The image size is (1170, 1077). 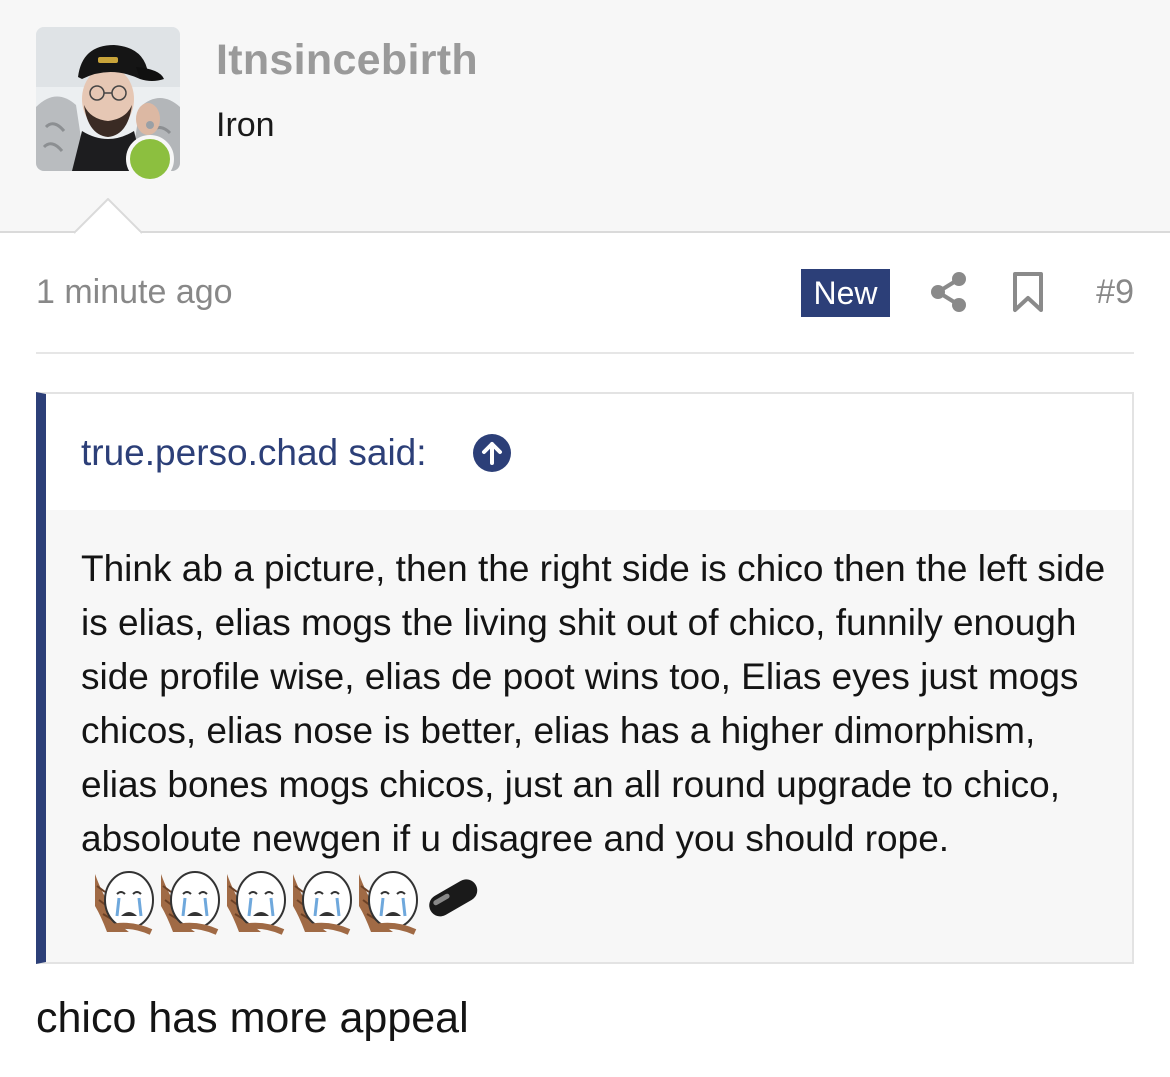 What do you see at coordinates (1115, 292) in the screenshot?
I see `post-number-link: #9` at bounding box center [1115, 292].